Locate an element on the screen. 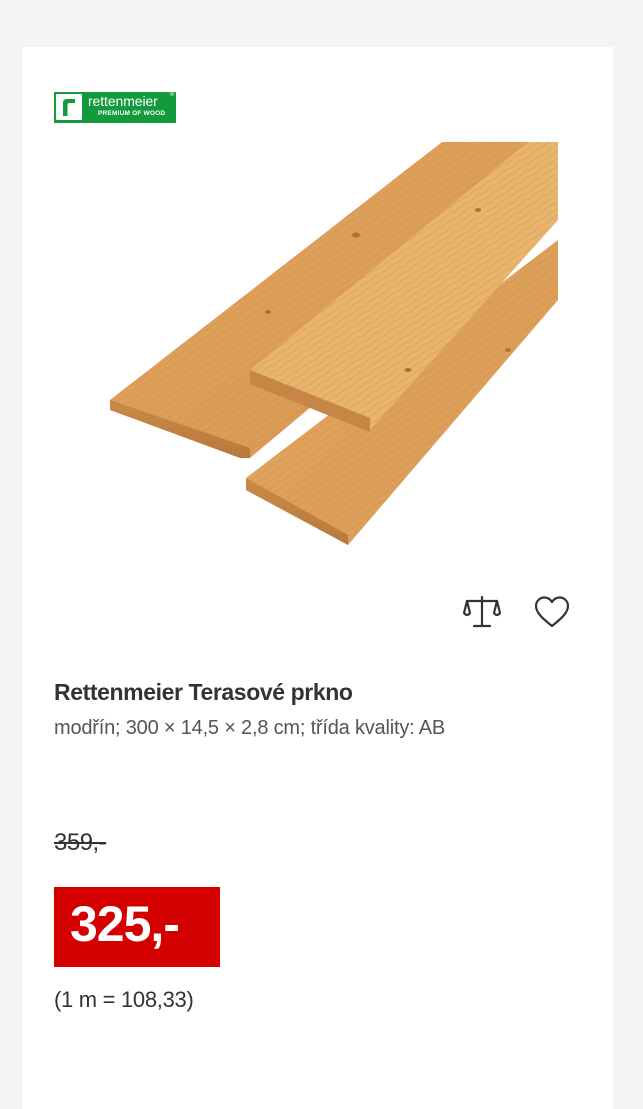 This screenshot has height=1109, width=643. brand-logo-registered: ® is located at coordinates (171, 95).